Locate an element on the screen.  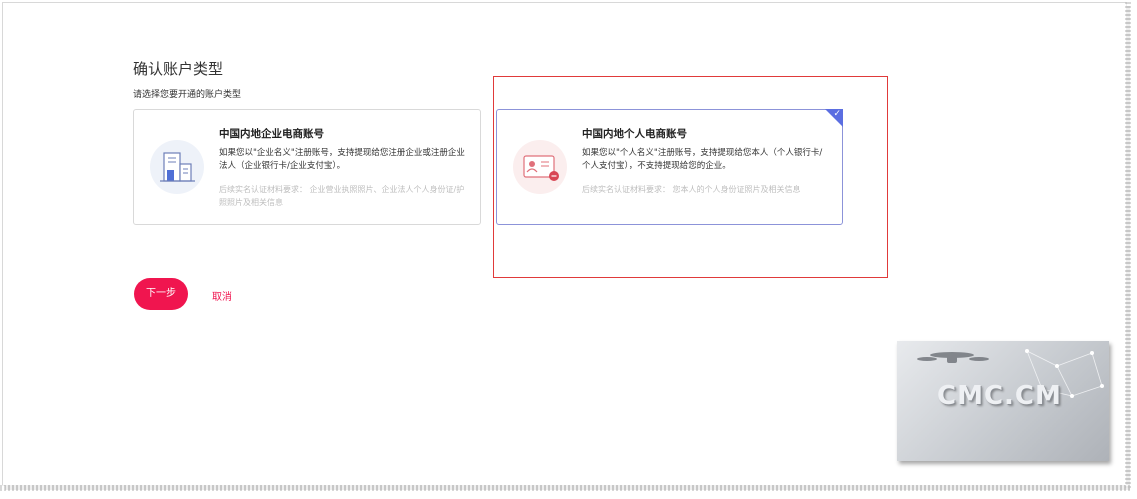
building-icon is located at coordinates (177, 167).